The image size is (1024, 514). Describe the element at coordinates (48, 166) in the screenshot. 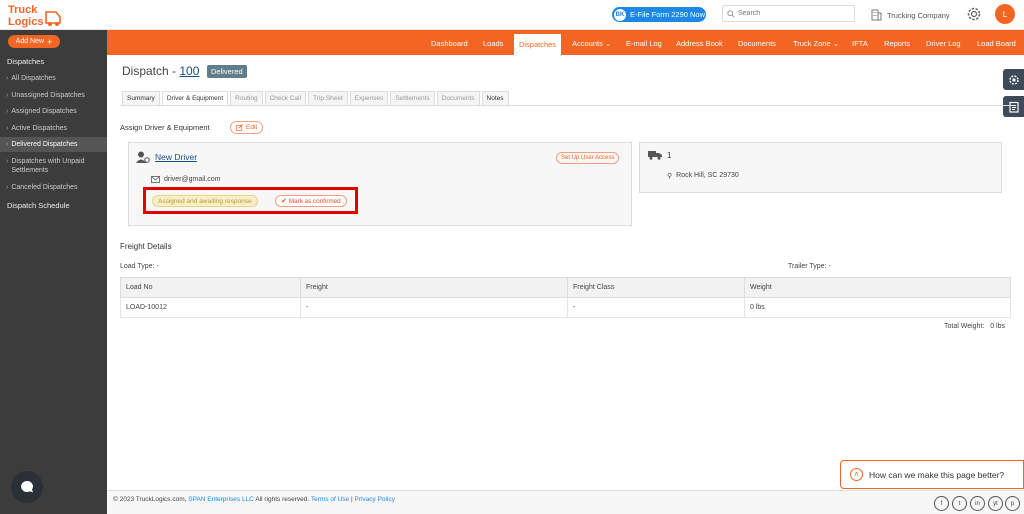

I see `sidebar-item-label: Dispatches with Unpaid Settlements` at that location.